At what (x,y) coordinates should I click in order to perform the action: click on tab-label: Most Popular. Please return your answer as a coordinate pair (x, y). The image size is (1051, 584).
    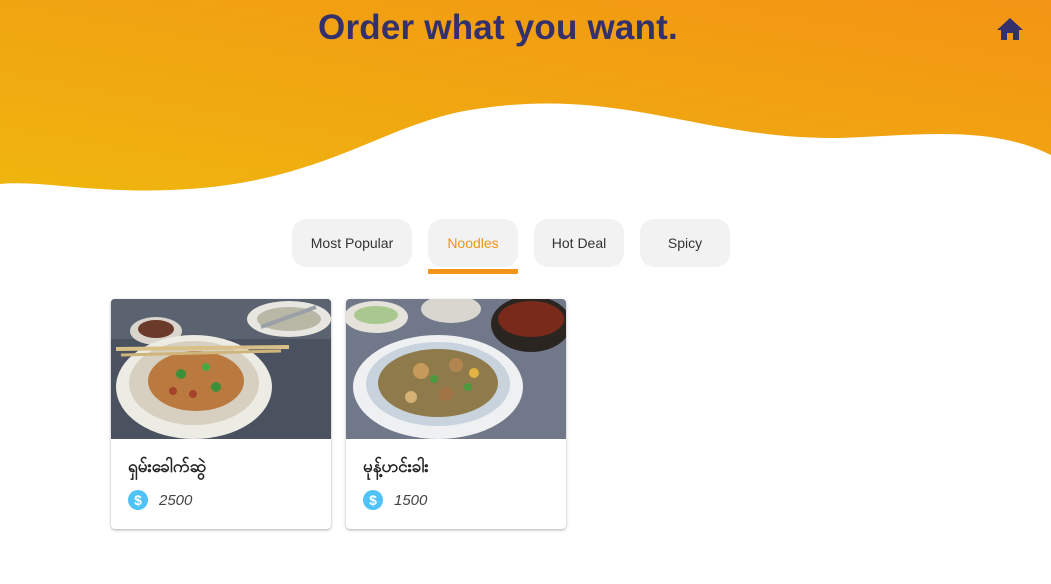
    Looking at the image, I should click on (352, 243).